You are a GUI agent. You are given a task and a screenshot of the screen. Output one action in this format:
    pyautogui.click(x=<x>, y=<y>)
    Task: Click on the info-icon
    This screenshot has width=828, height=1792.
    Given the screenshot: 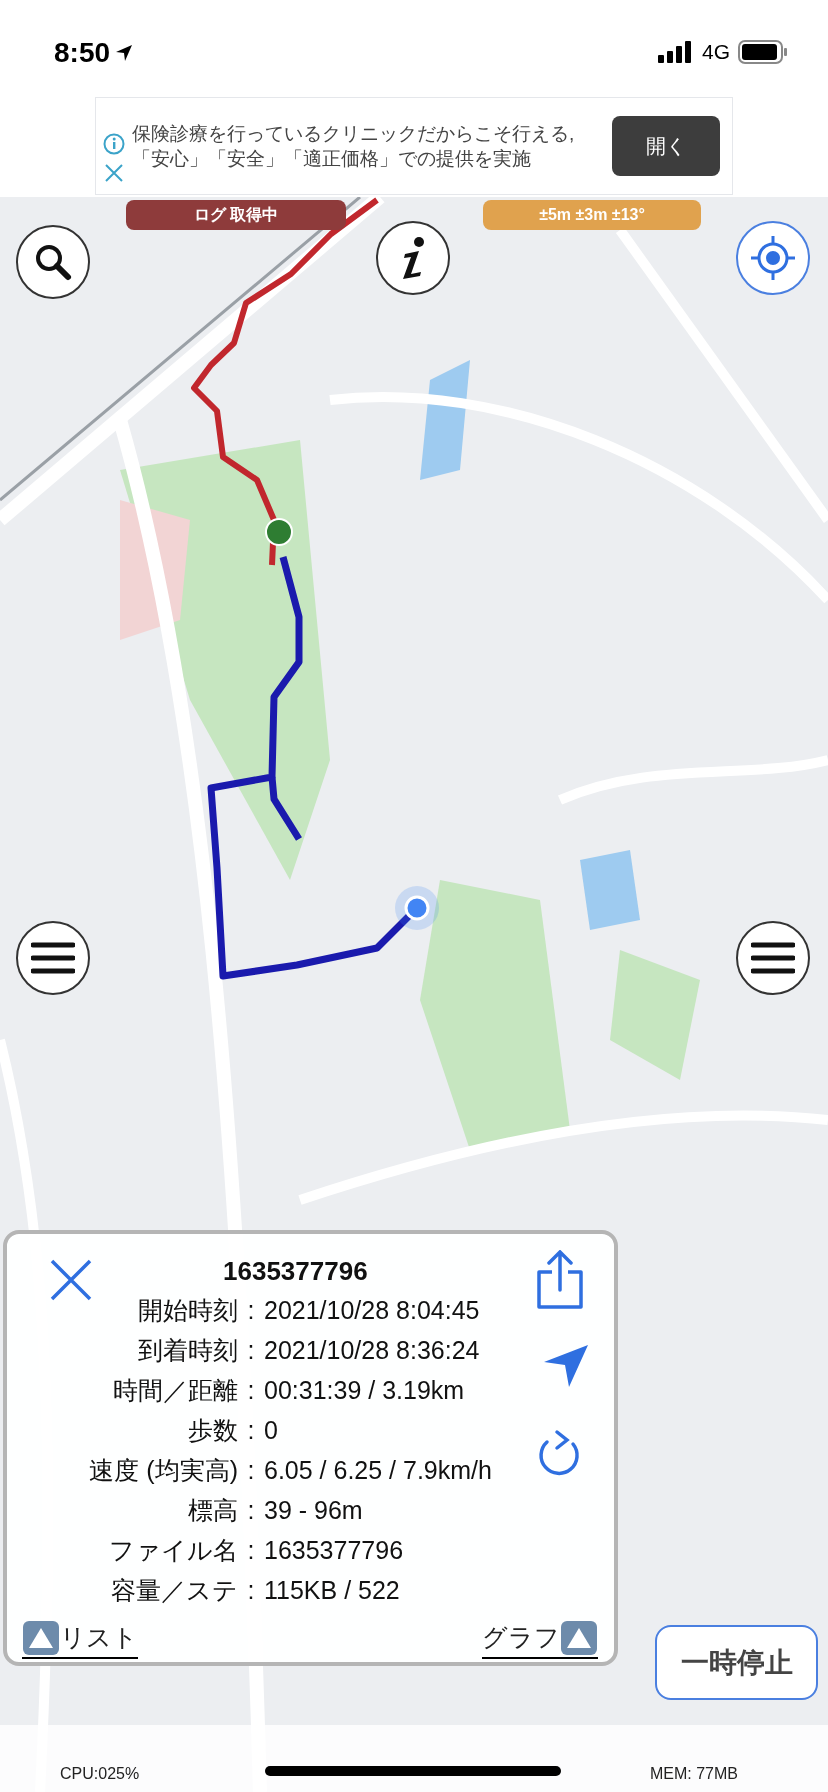 What is the action you would take?
    pyautogui.click(x=114, y=144)
    